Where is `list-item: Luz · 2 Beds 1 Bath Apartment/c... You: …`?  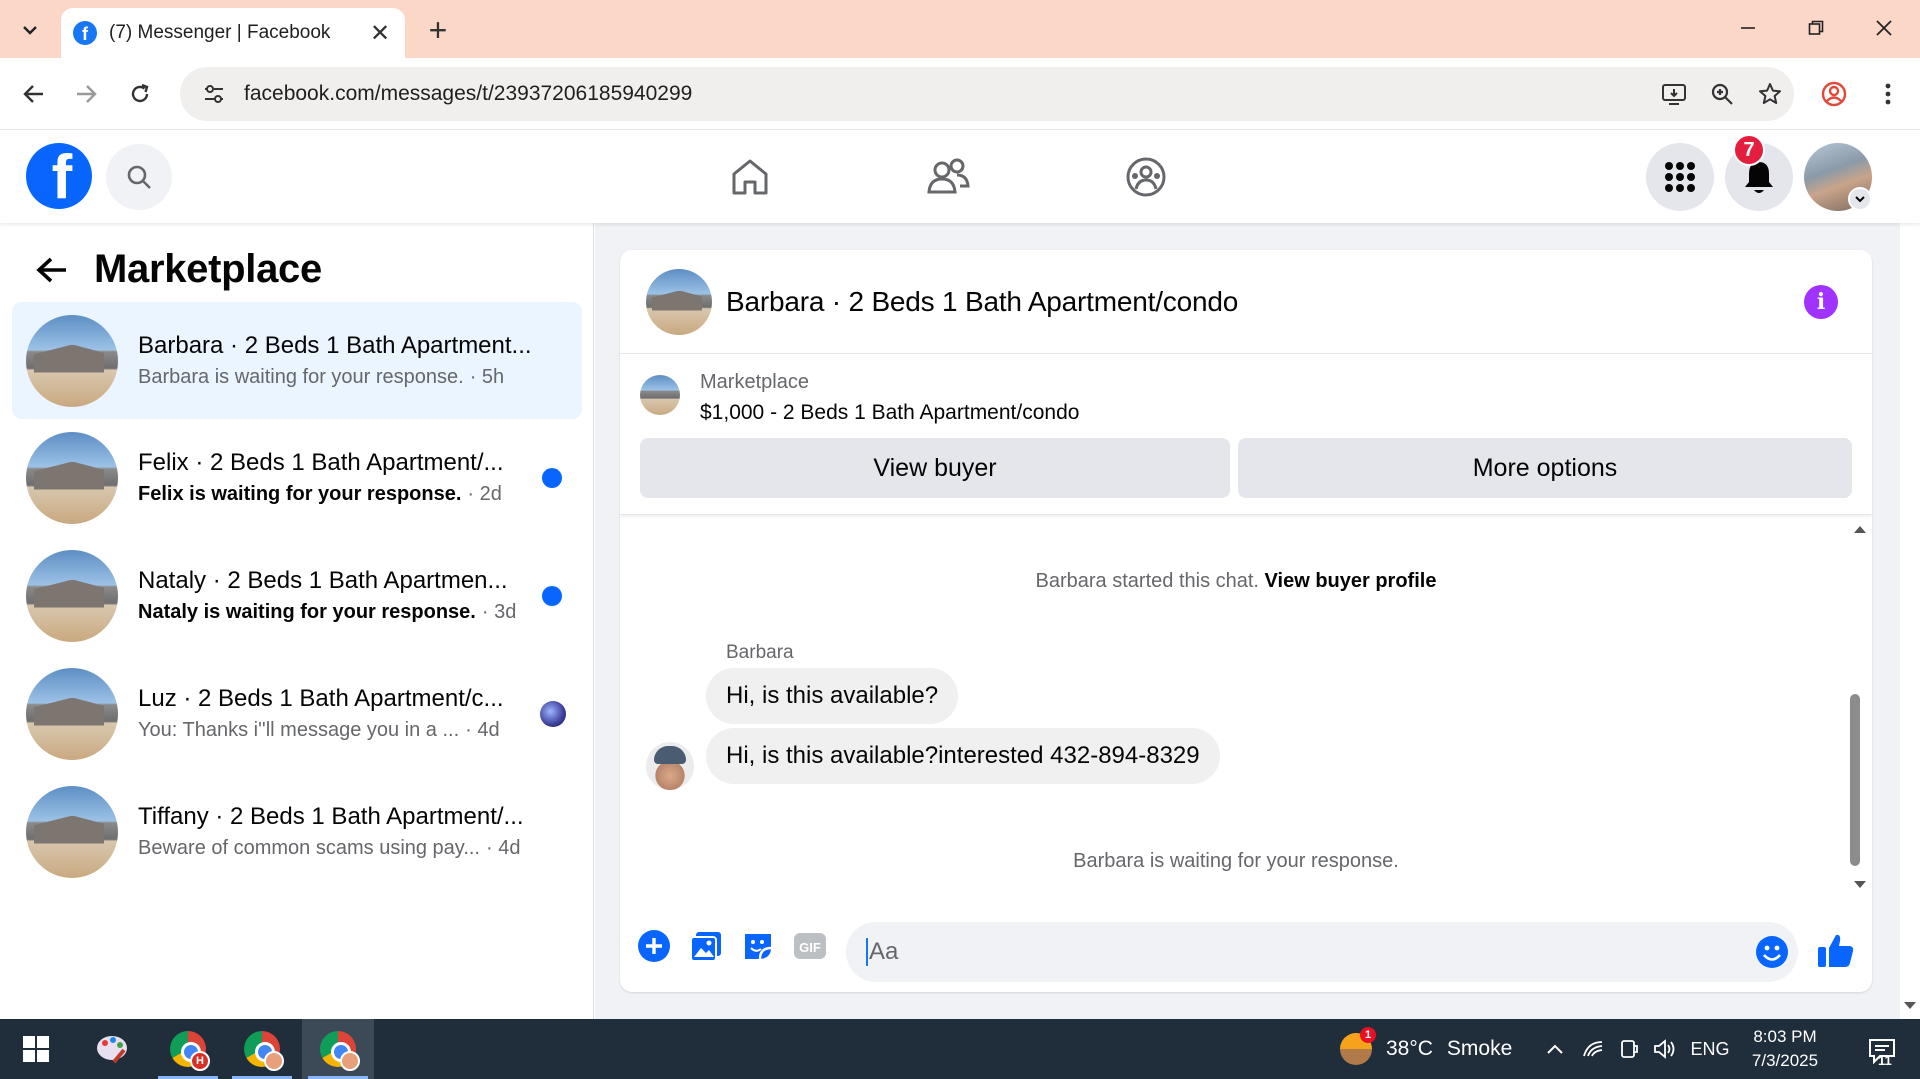
list-item: Luz · 2 Beds 1 Bath Apartment/c... You: … is located at coordinates (297, 713).